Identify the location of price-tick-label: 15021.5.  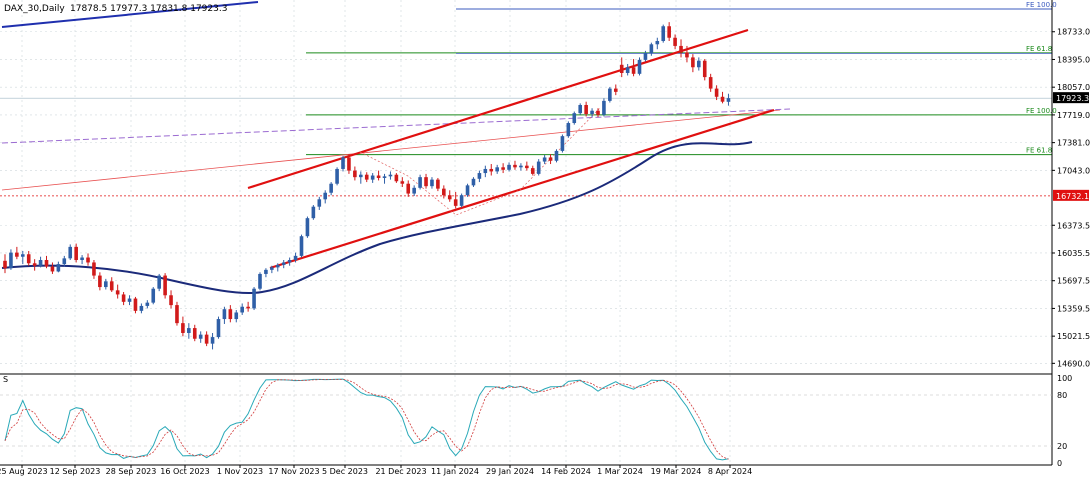
(1073, 336).